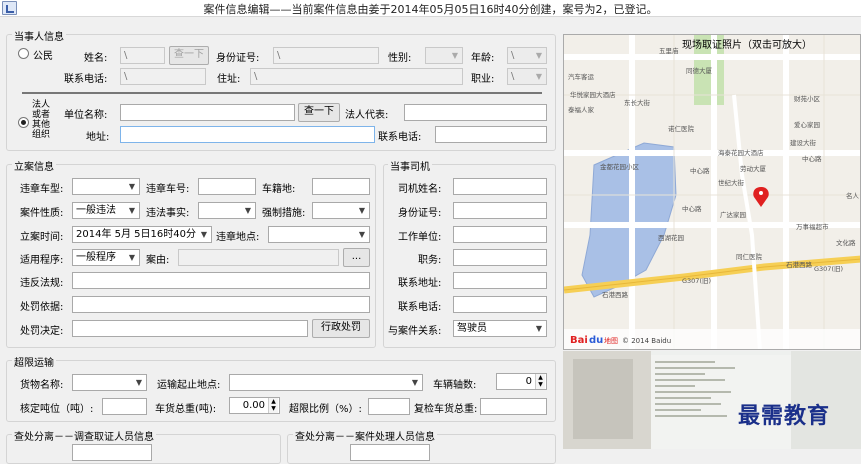 This screenshot has width=861, height=464. Describe the element at coordinates (475, 112) in the screenshot. I see `org-rep-field` at that location.